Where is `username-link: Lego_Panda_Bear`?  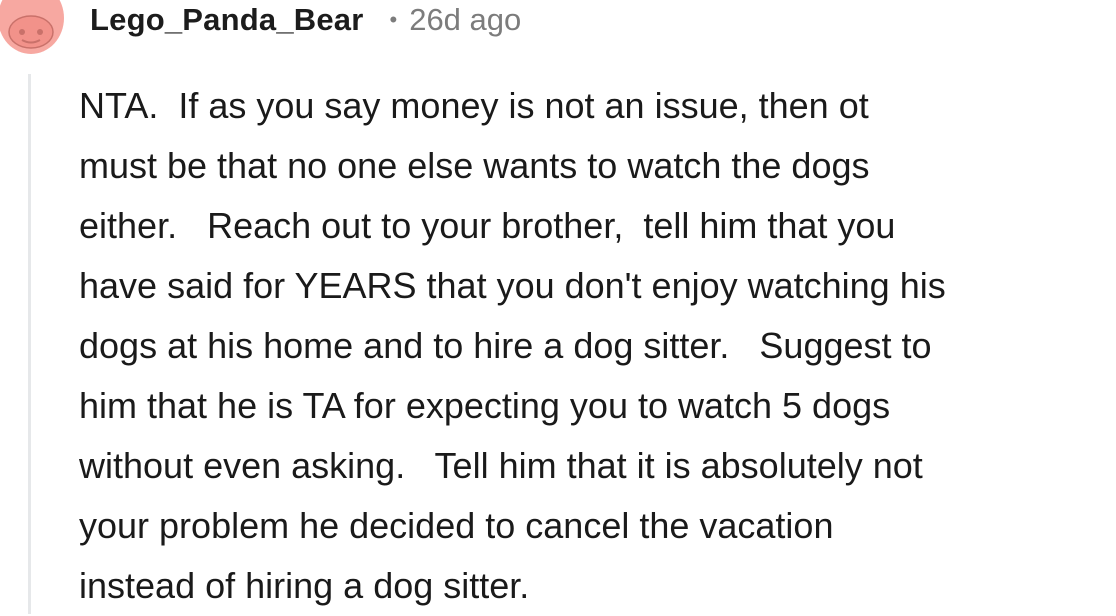
username-link: Lego_Panda_Bear is located at coordinates (227, 20).